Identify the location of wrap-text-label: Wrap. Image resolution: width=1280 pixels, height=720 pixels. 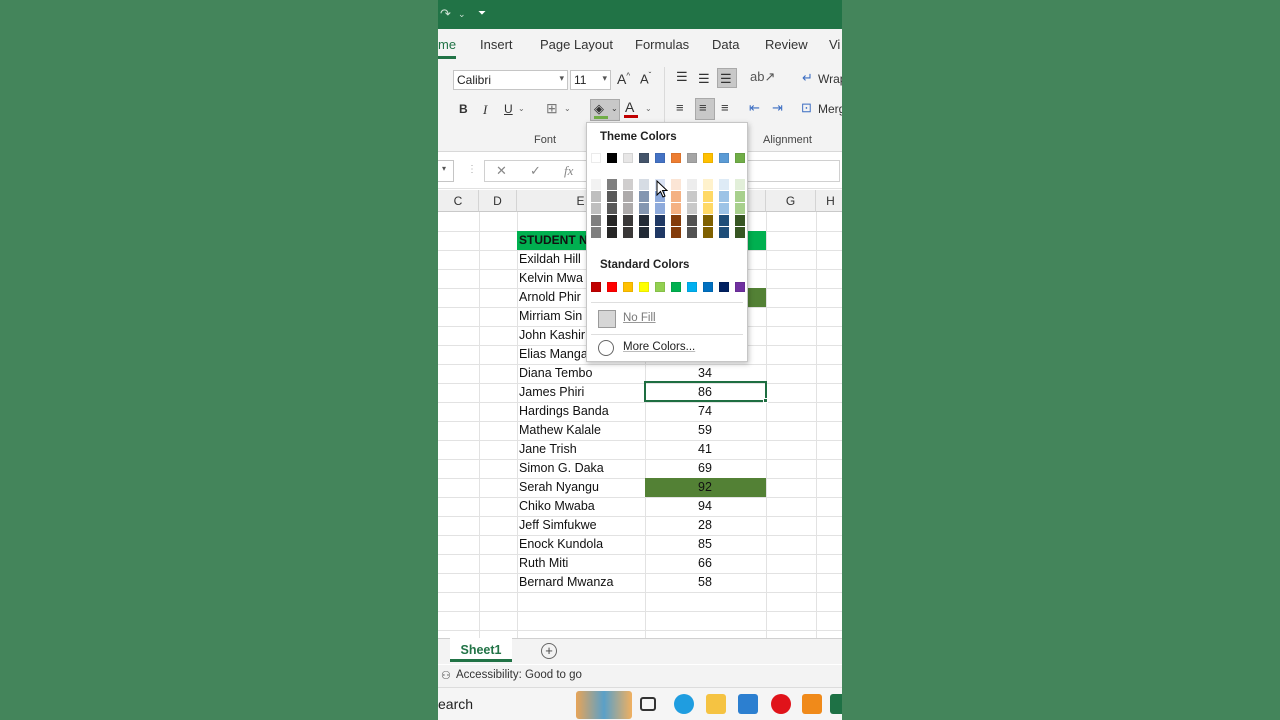
(830, 79).